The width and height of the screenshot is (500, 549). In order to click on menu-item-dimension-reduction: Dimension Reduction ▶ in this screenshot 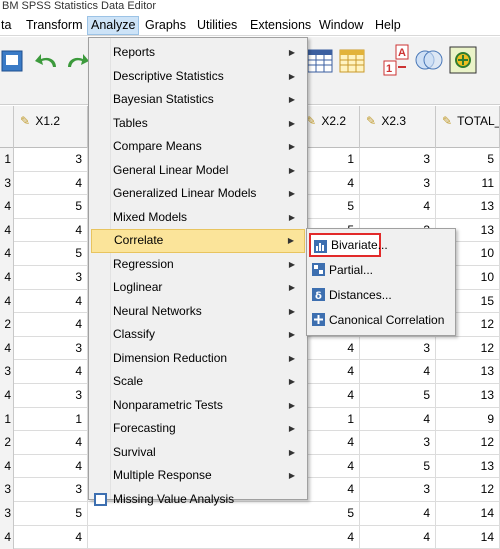, I will do `click(198, 359)`.